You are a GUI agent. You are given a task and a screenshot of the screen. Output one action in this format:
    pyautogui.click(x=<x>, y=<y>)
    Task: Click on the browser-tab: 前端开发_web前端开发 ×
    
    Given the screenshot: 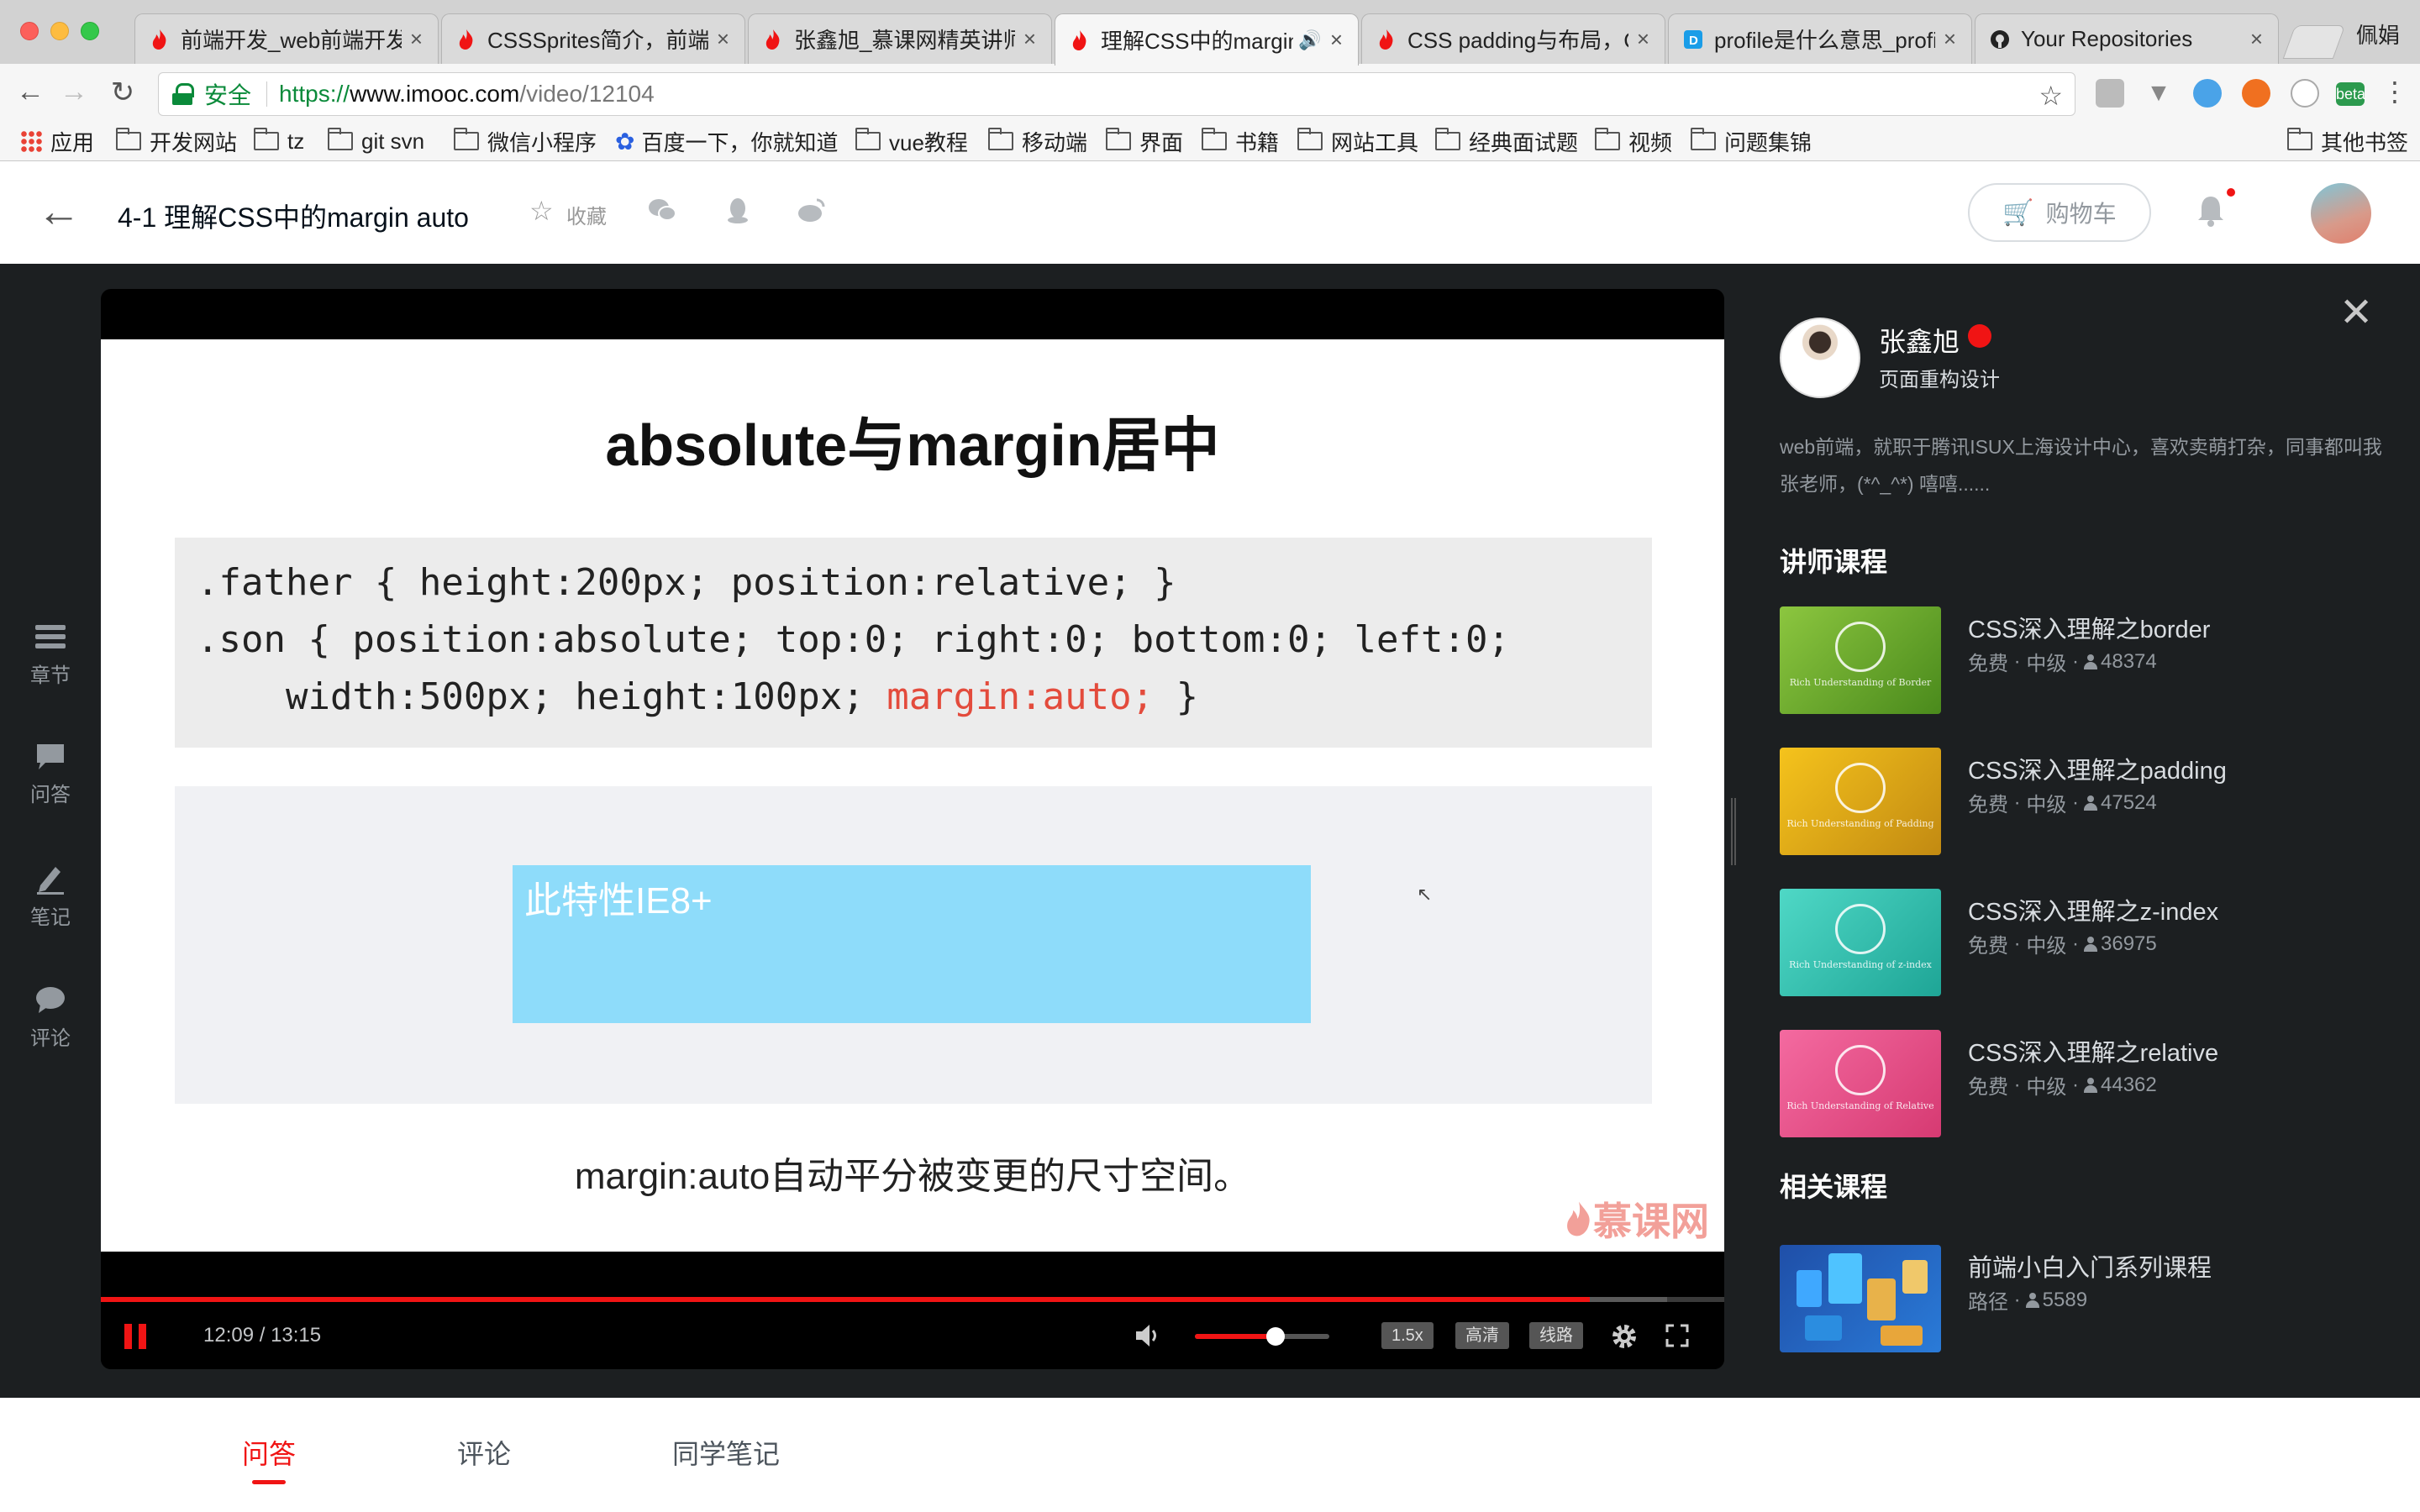 What is the action you would take?
    pyautogui.click(x=286, y=38)
    